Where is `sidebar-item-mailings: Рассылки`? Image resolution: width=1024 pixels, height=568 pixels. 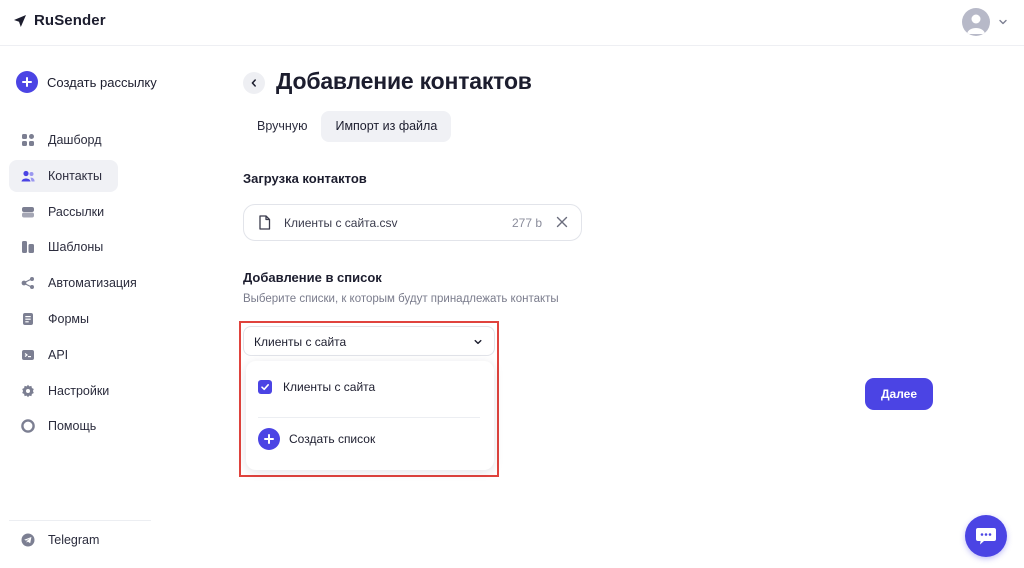 sidebar-item-mailings: Рассылки is located at coordinates (79, 212).